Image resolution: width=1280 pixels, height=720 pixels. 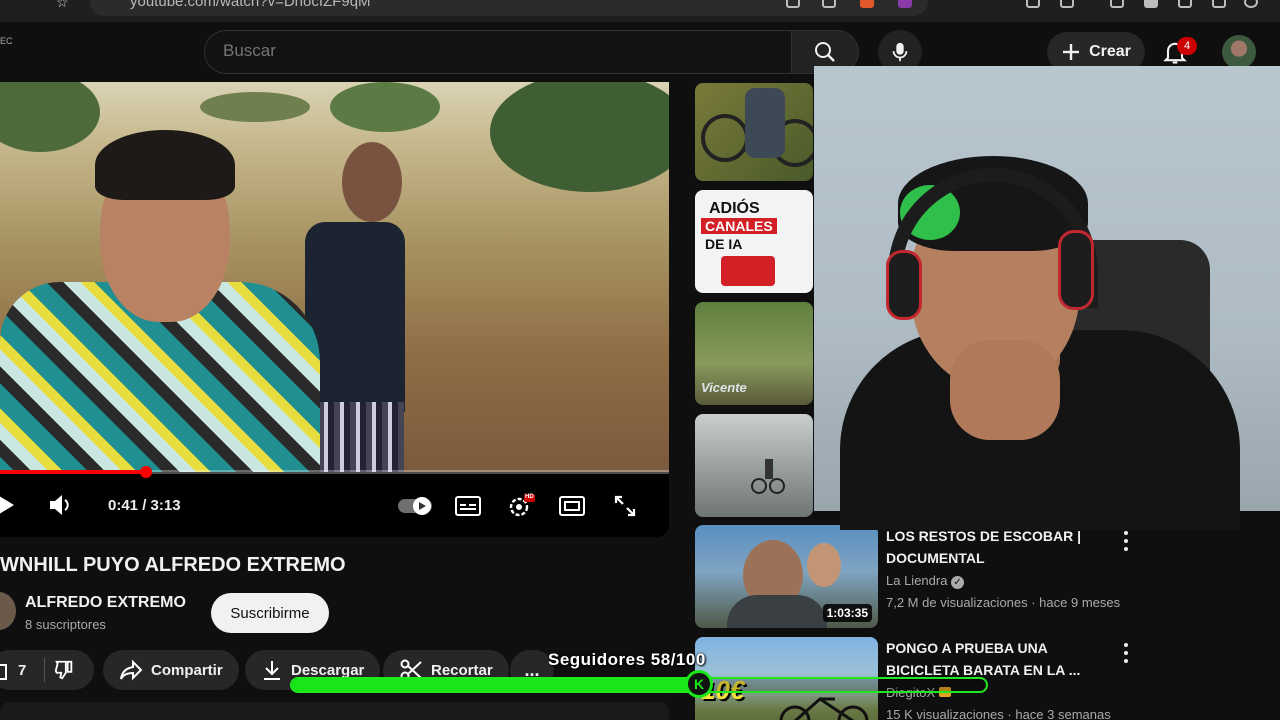 What do you see at coordinates (529, 497) in the screenshot?
I see `hd-badge: HD` at bounding box center [529, 497].